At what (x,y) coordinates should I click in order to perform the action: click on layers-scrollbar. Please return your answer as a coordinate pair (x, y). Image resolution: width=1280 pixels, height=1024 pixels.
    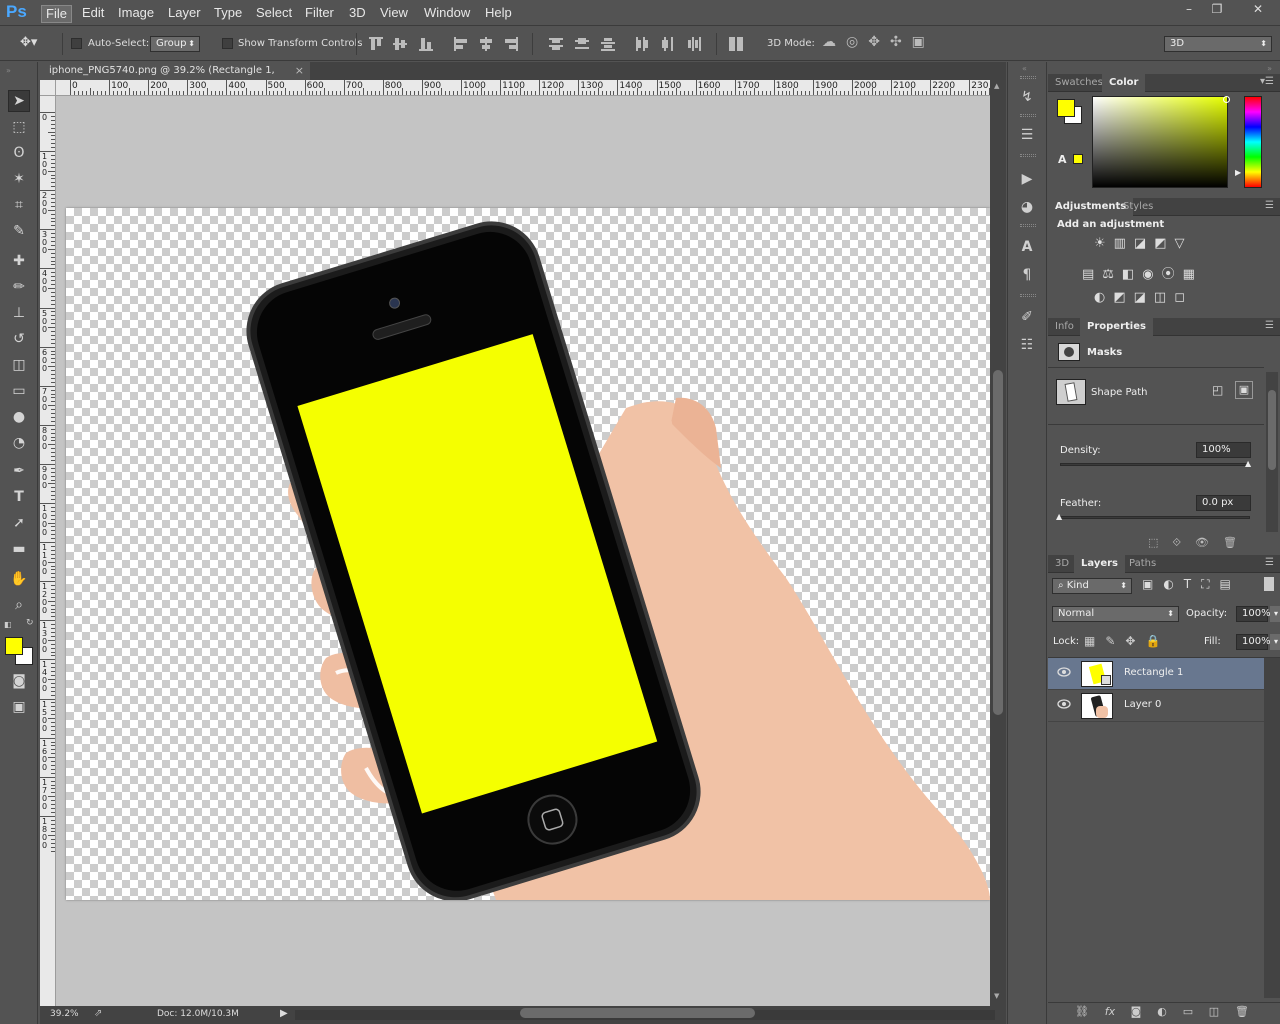
    Looking at the image, I should click on (1272, 828).